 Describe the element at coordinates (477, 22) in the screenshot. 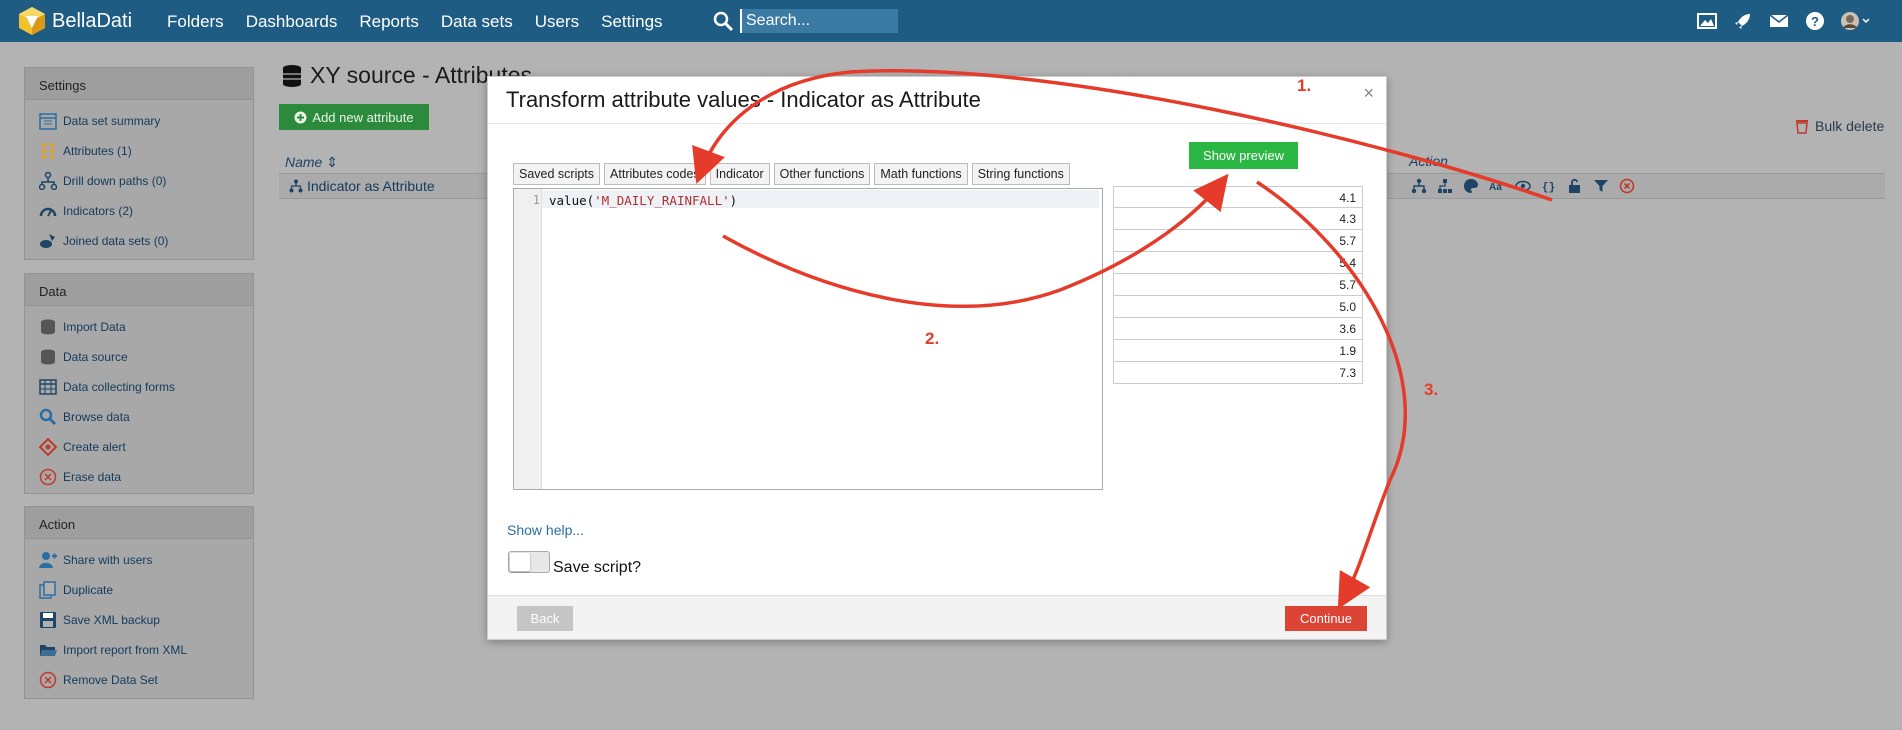

I see `nav-data-sets: Data sets` at that location.